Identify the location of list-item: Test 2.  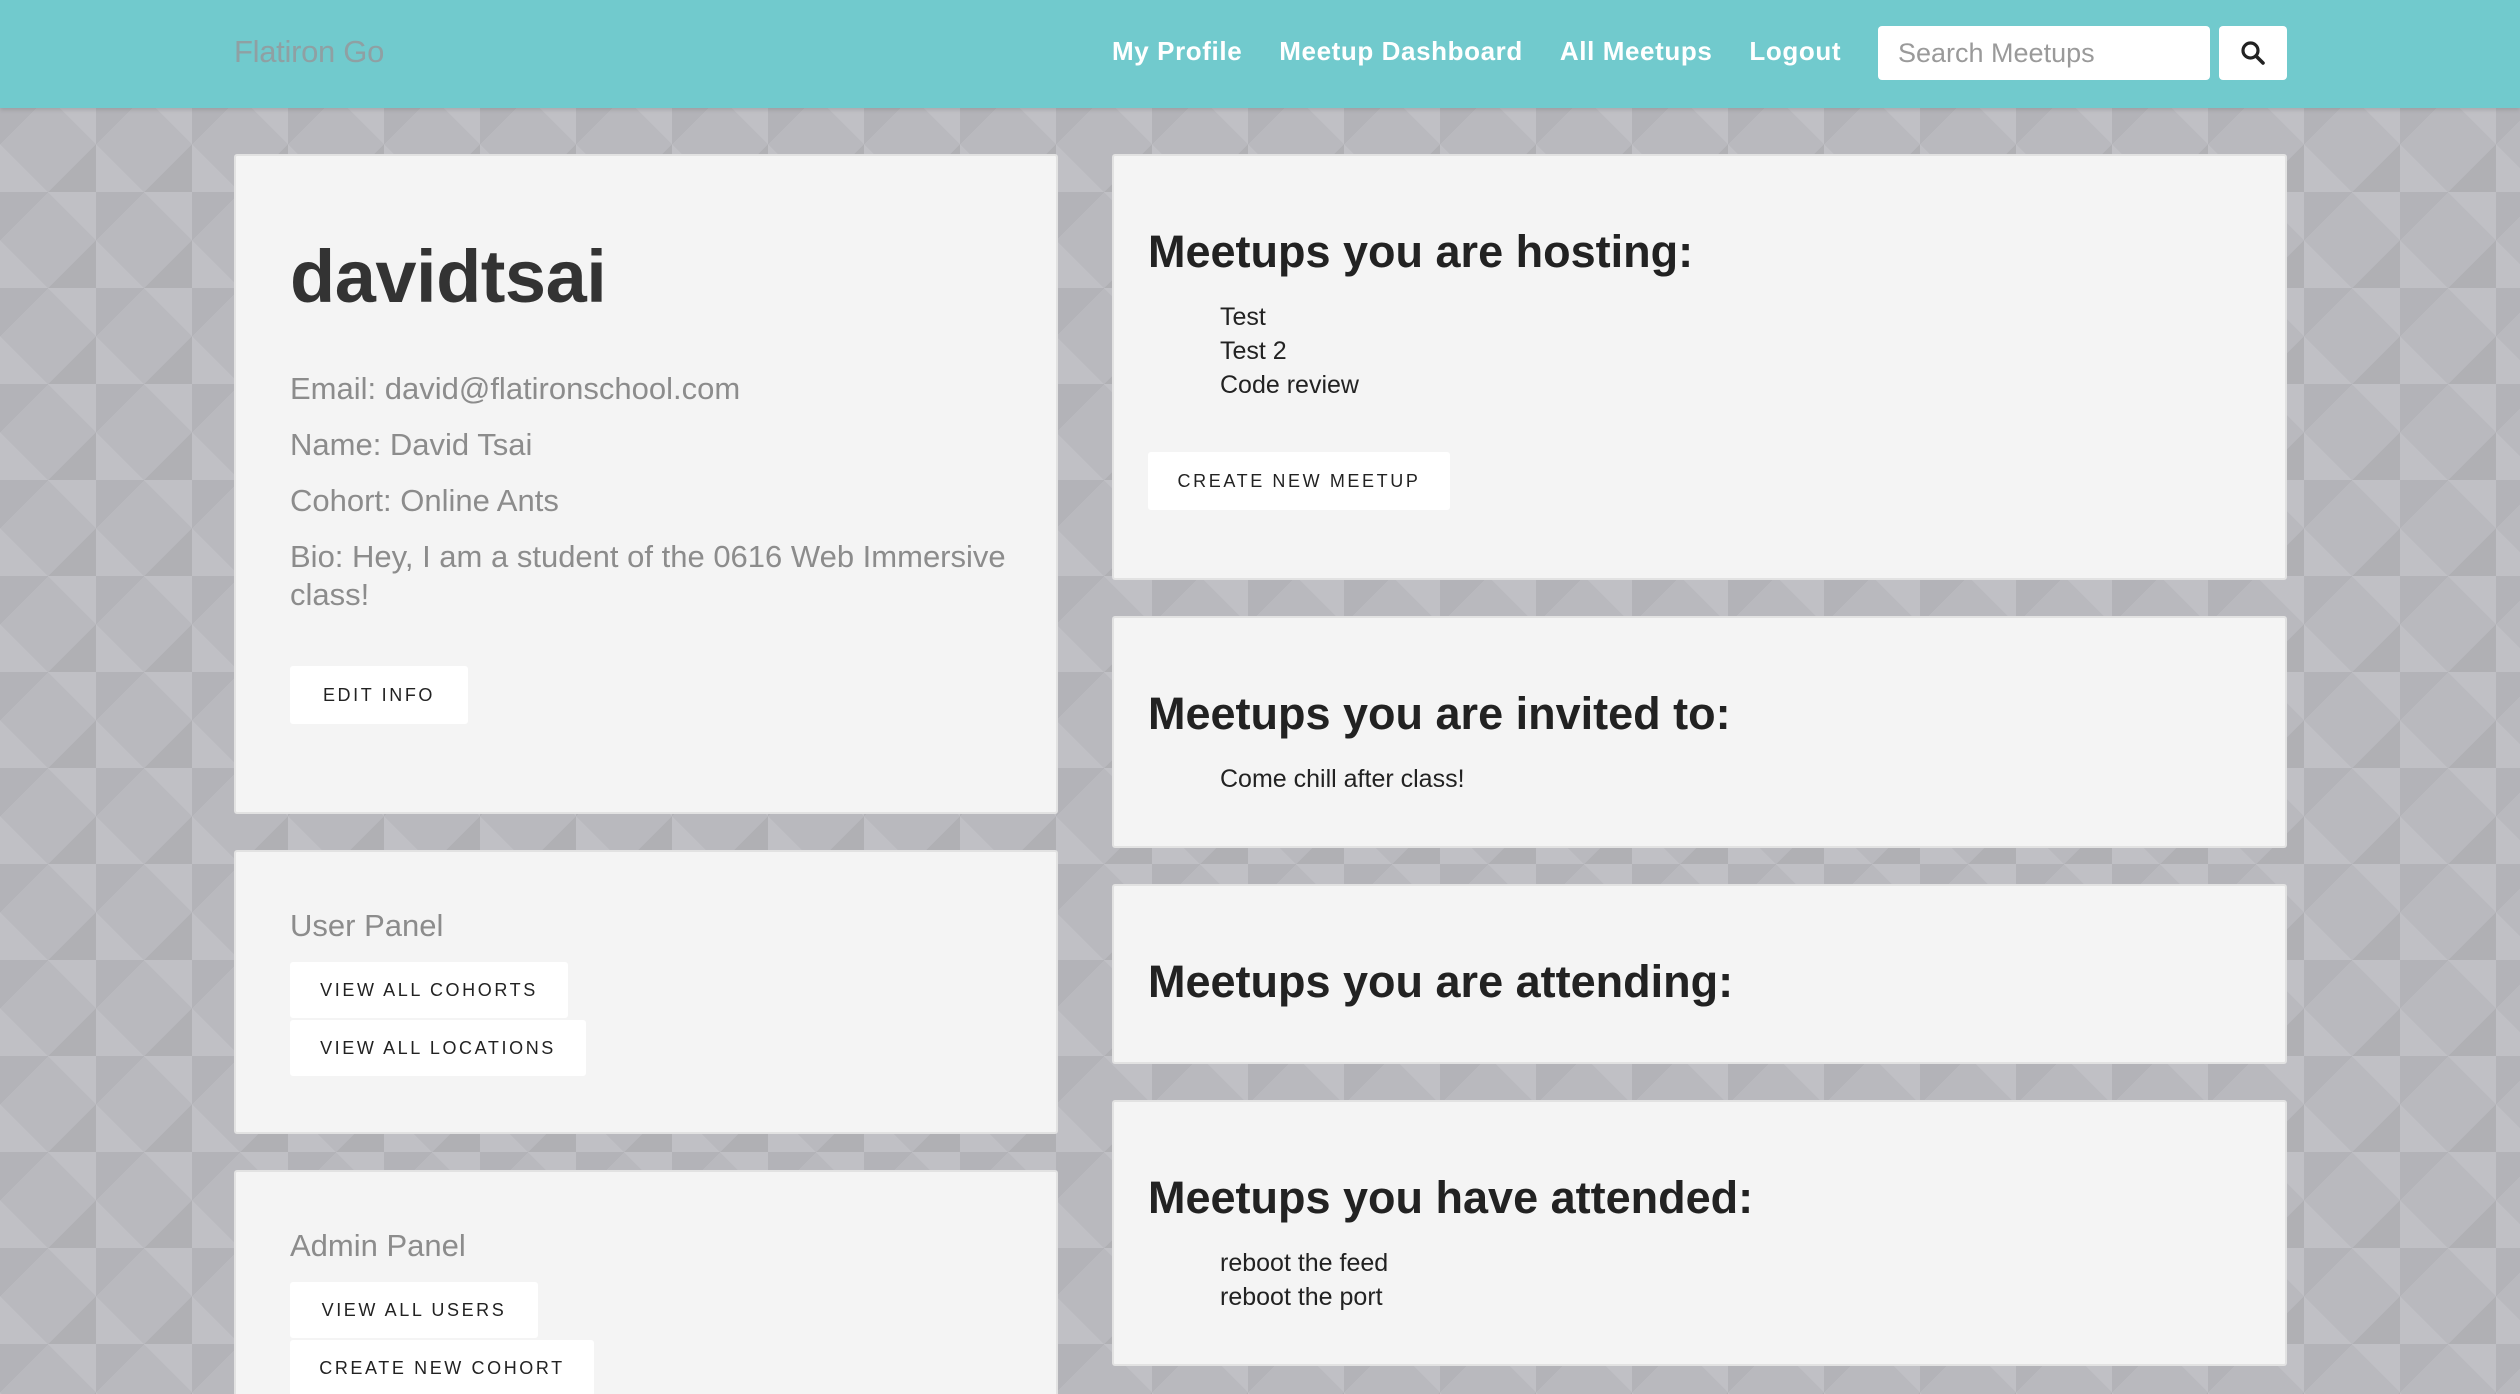
(1289, 351).